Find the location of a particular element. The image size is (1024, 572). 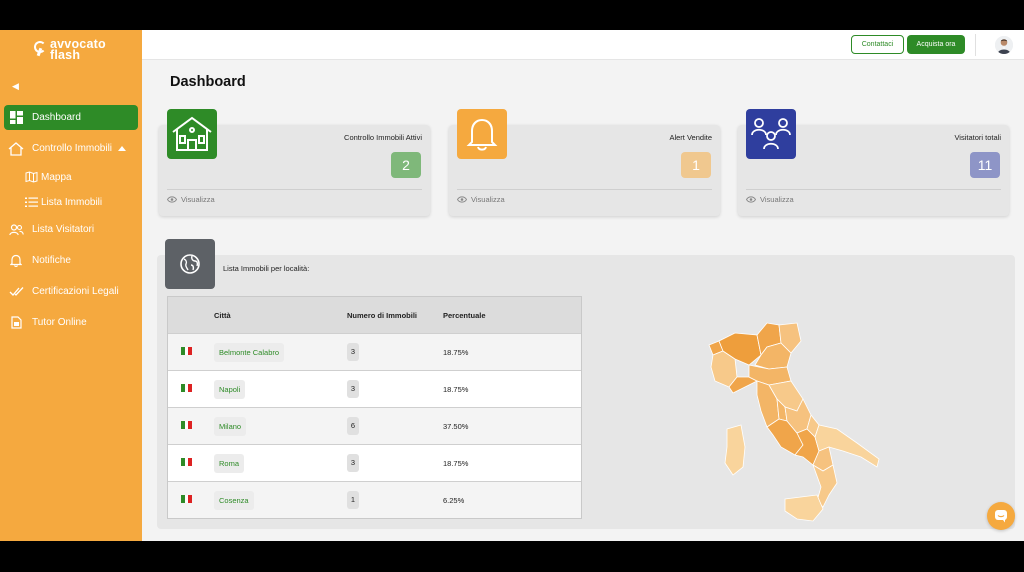

sidebar-item-label: Tutor Online is located at coordinates (59, 322).